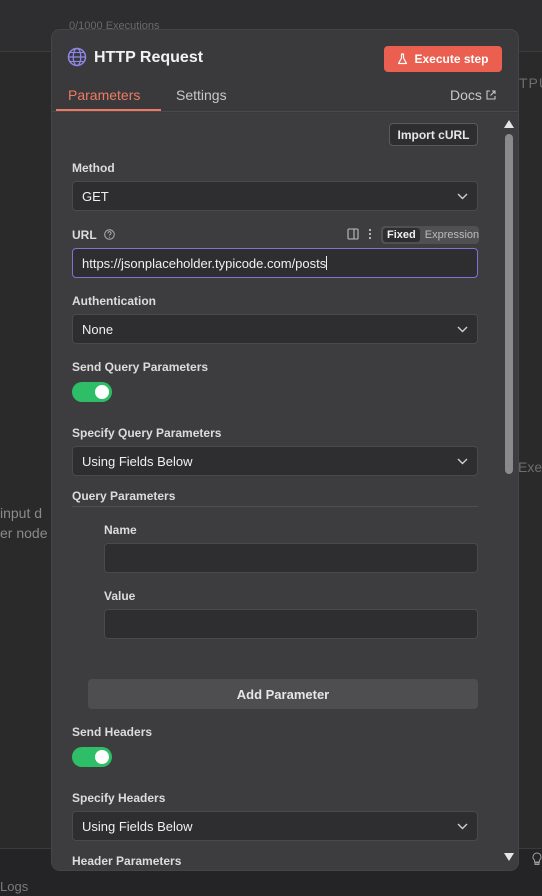 The image size is (542, 896). Describe the element at coordinates (14, 886) in the screenshot. I see `logs-tab: Logs` at that location.